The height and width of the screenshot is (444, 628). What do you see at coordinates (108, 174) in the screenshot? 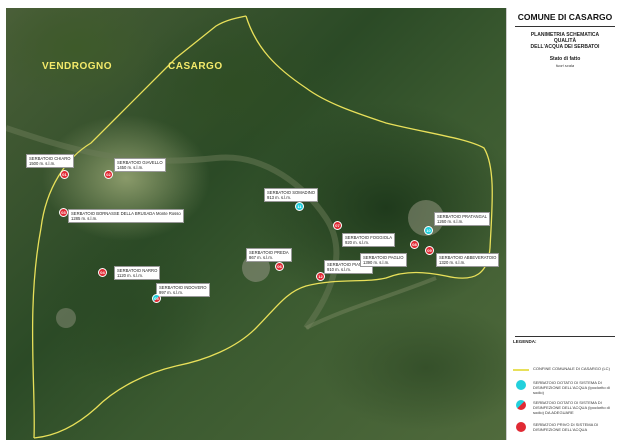
I see `serbatoio-marker: 02` at bounding box center [108, 174].